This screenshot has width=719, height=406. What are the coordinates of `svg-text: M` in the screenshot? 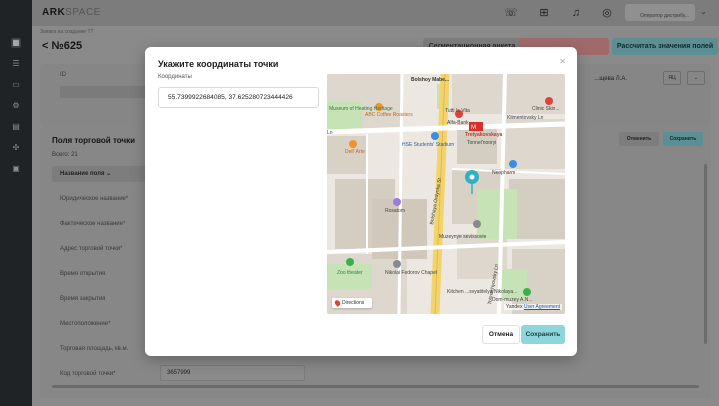 It's located at (473, 128).